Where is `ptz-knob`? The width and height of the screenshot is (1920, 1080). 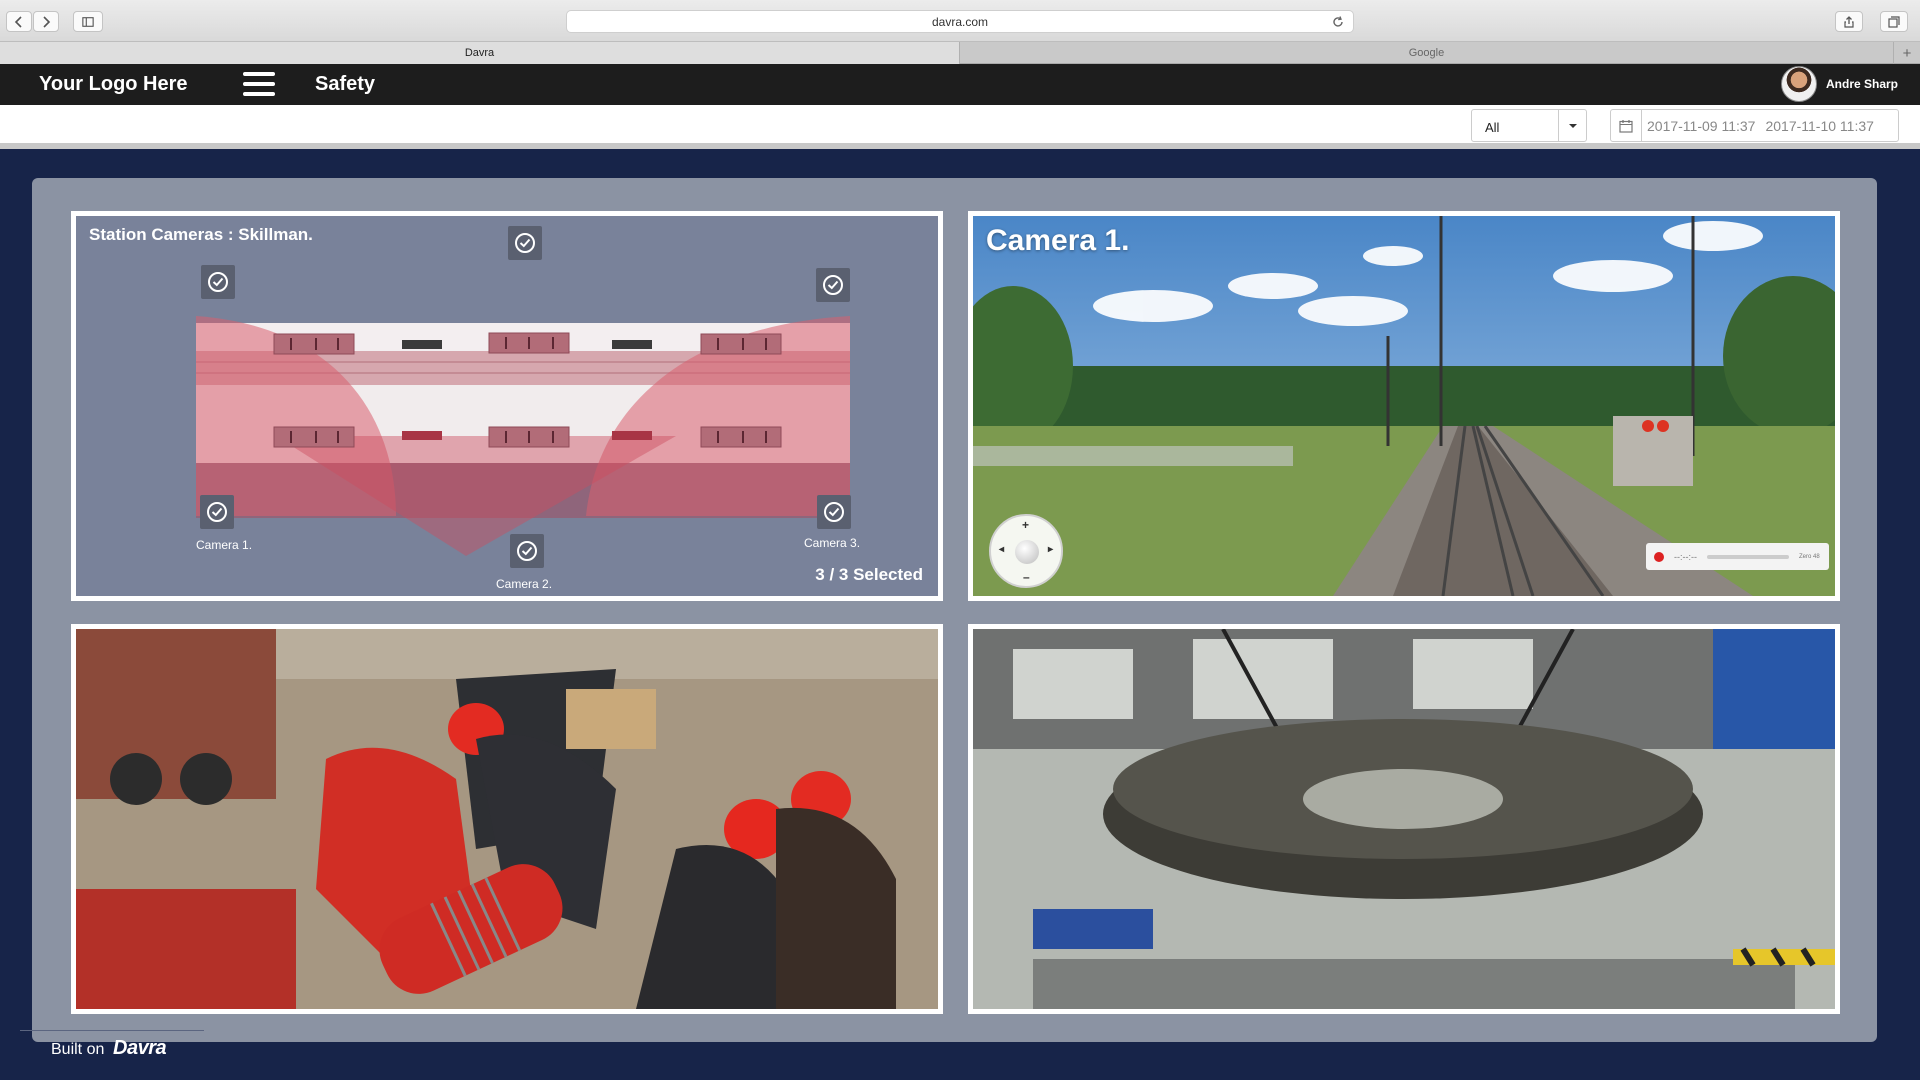
ptz-knob is located at coordinates (1027, 552).